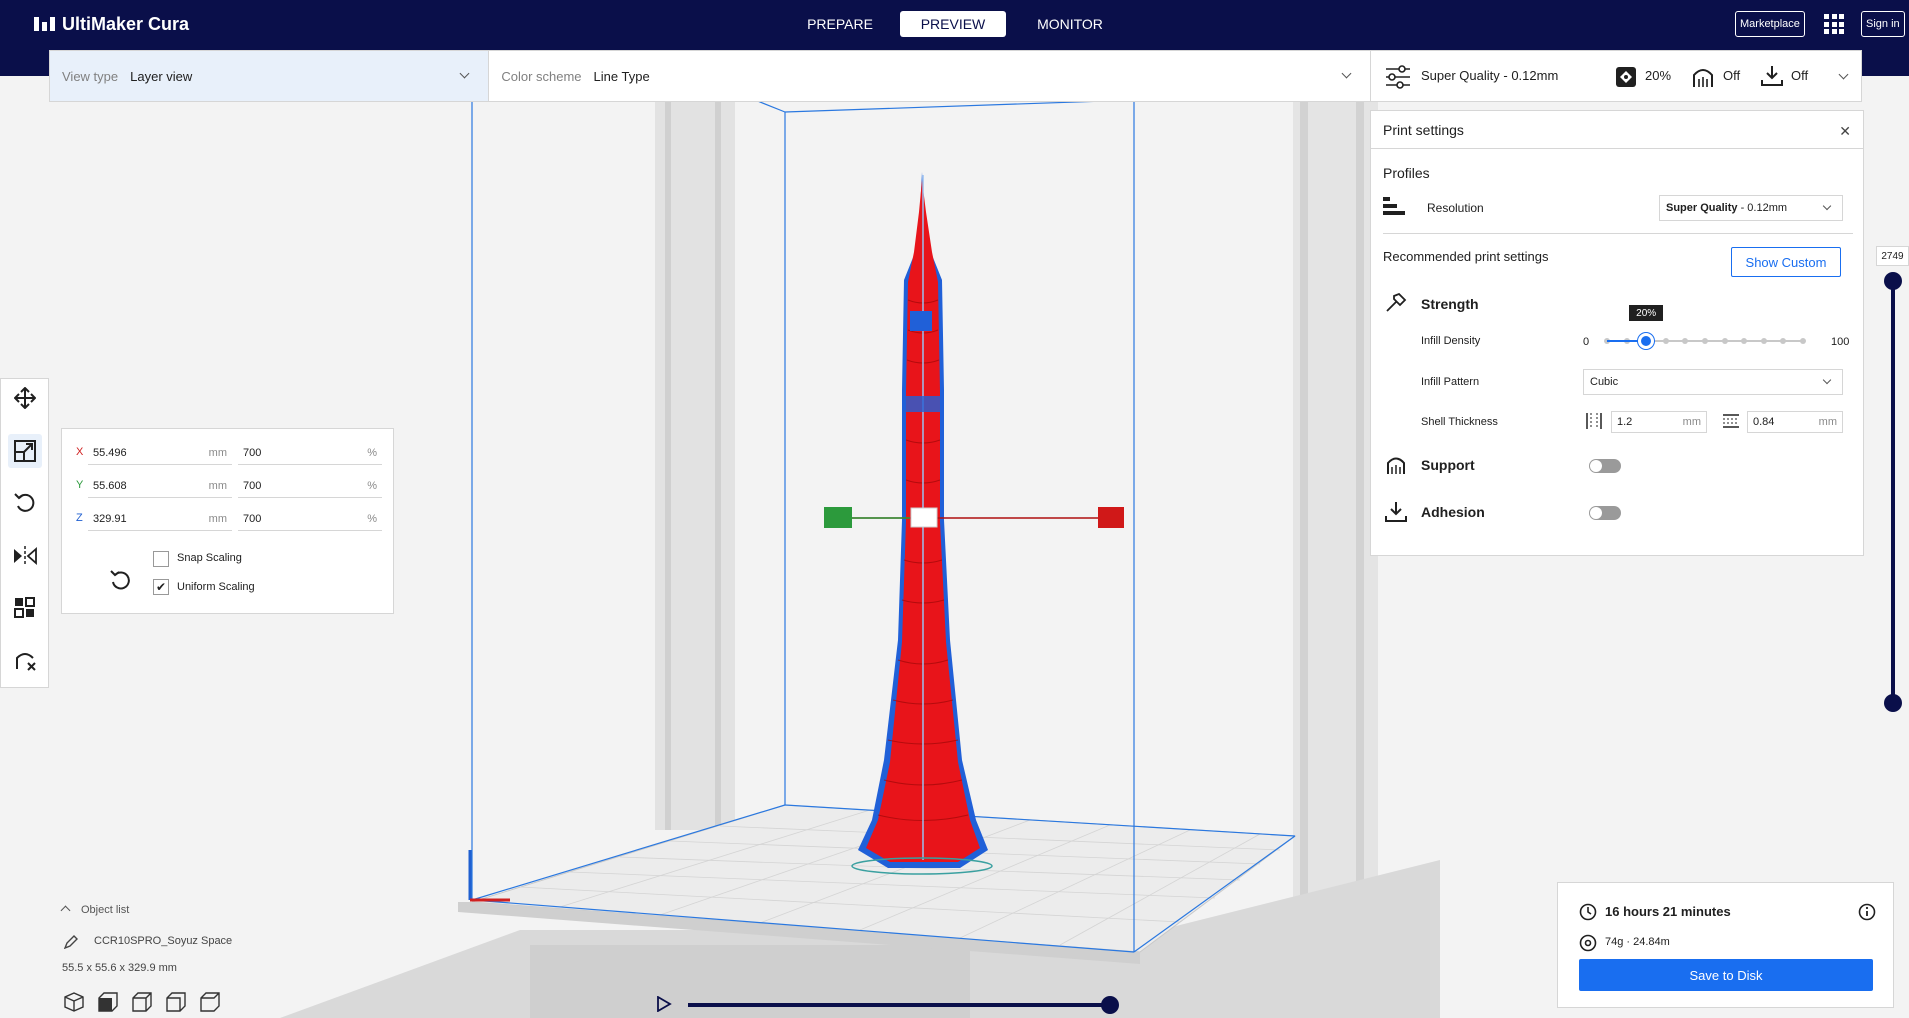  What do you see at coordinates (1110, 1005) in the screenshot?
I see `path-slider-handle` at bounding box center [1110, 1005].